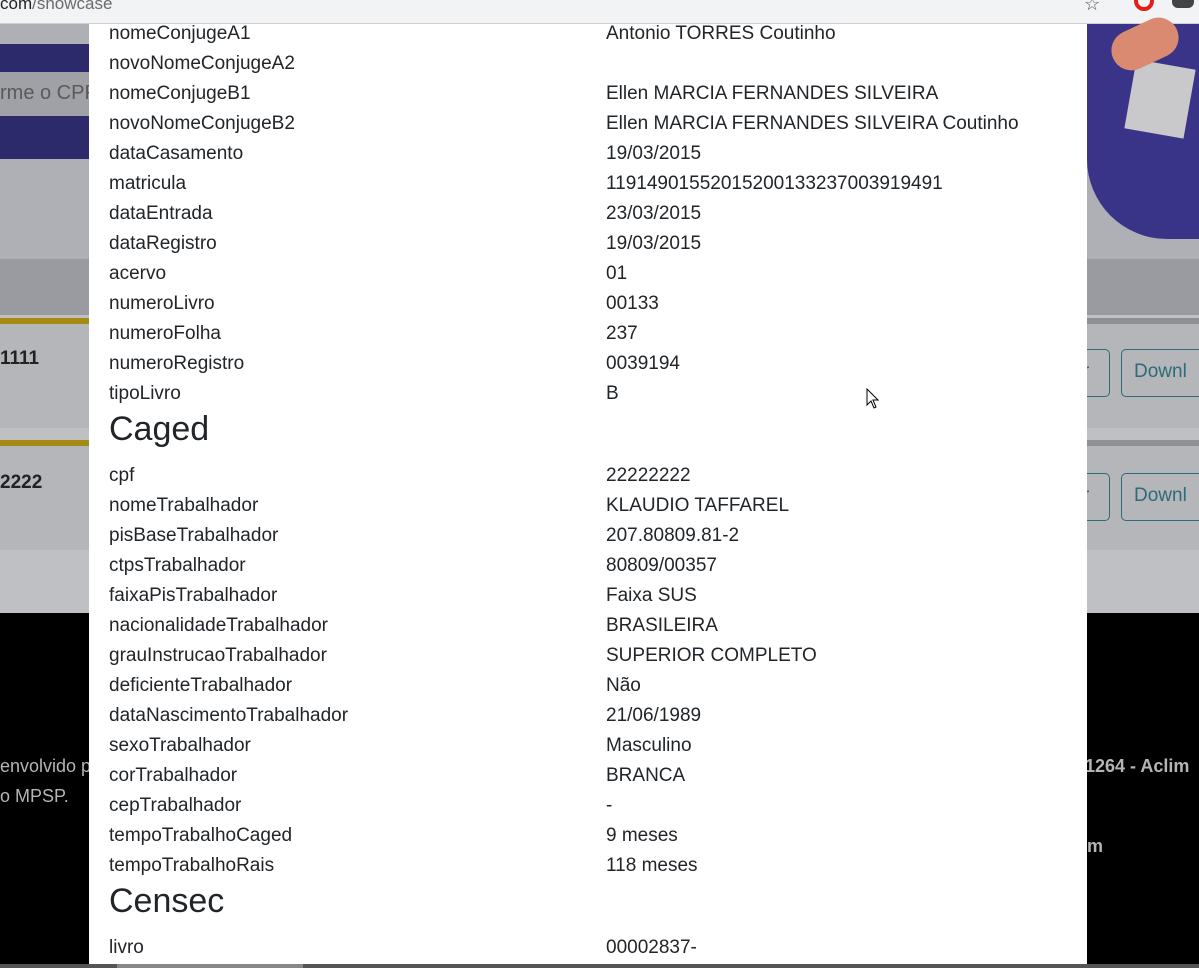  I want to click on field-value: 237, so click(622, 333).